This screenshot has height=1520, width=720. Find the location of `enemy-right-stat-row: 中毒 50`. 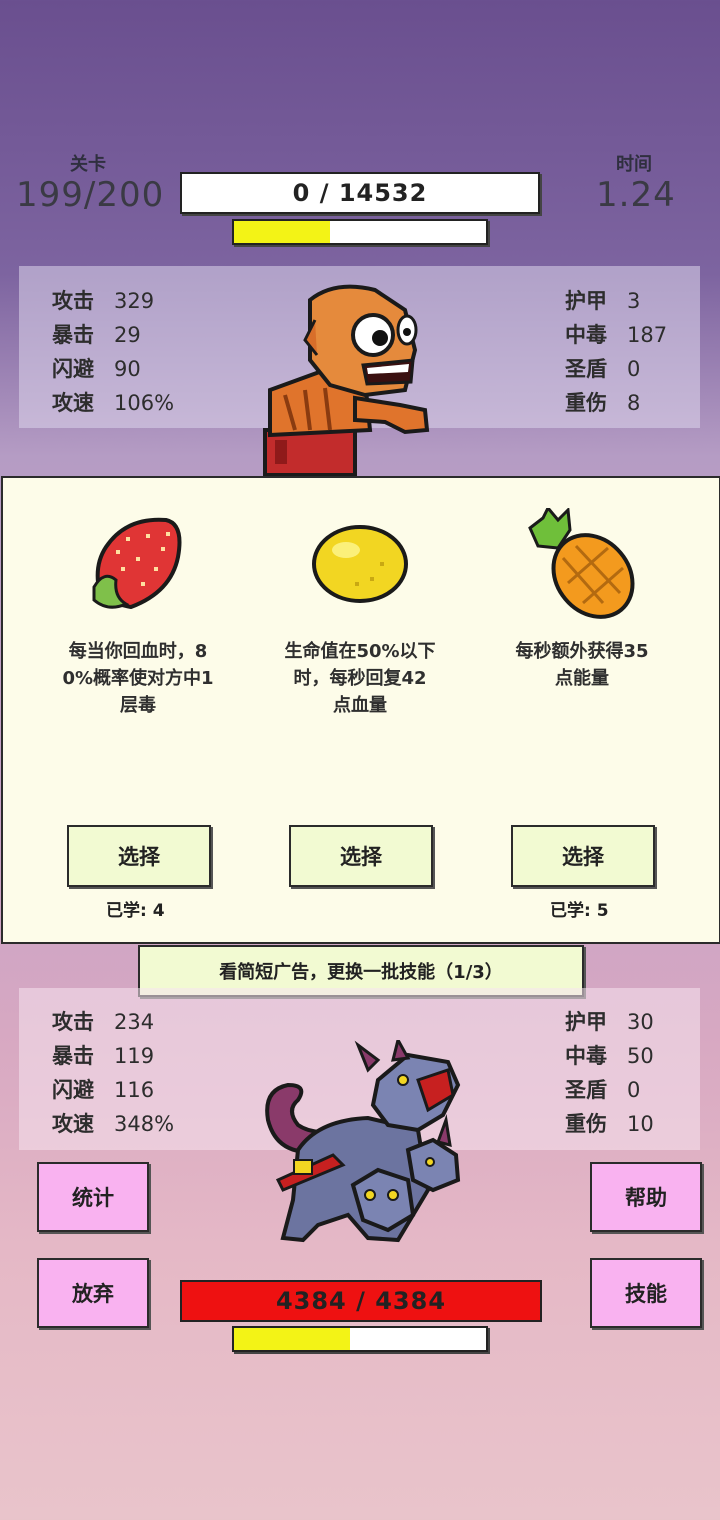

enemy-right-stat-row: 中毒 50 is located at coordinates (609, 1055).